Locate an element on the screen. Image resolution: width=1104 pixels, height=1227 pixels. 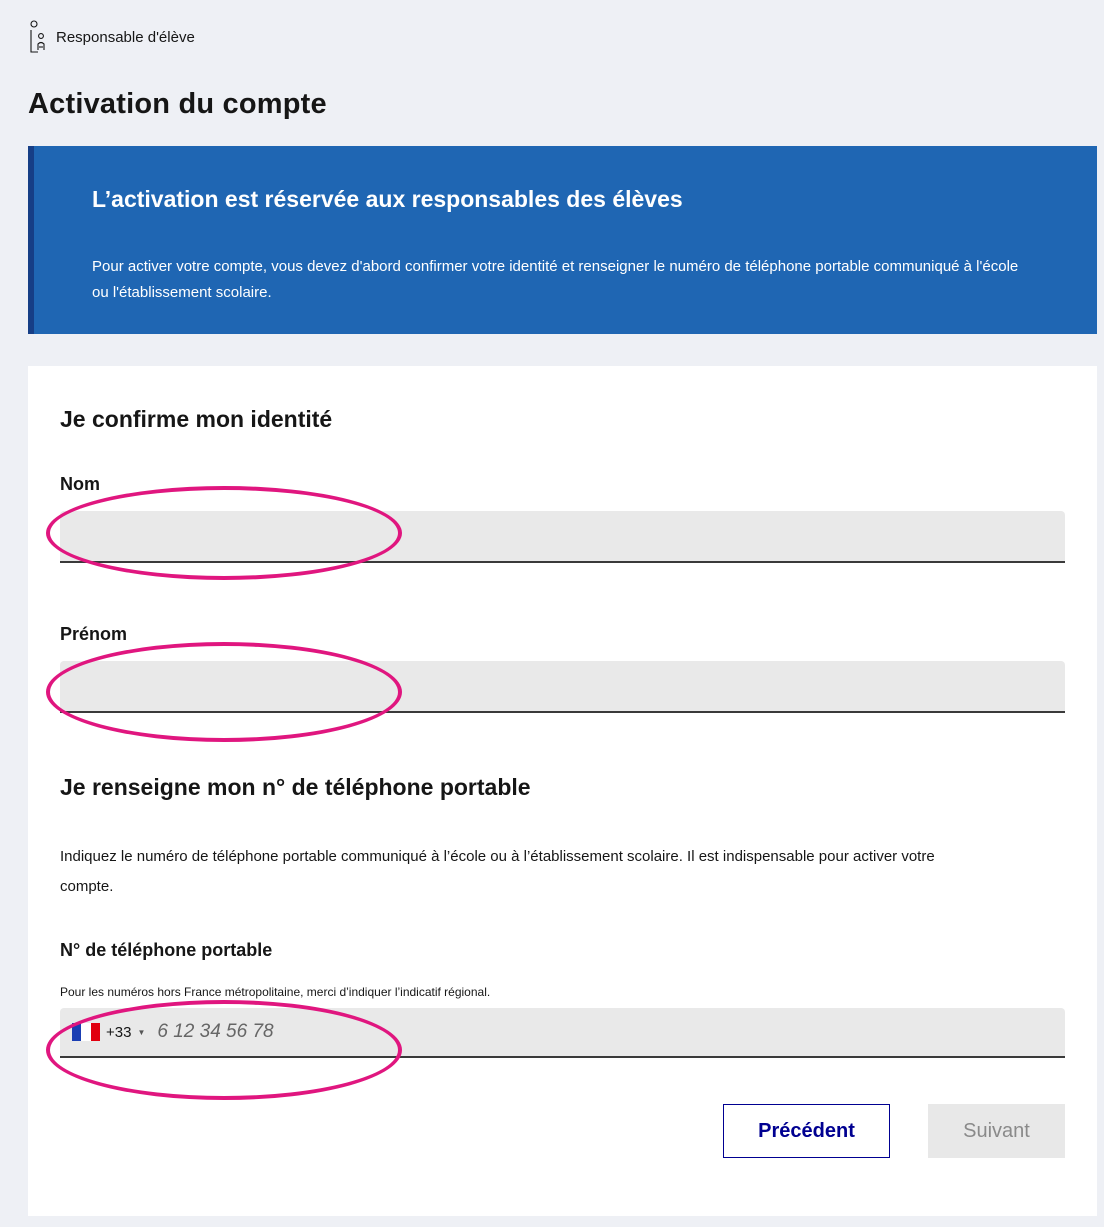
phone-label: N° de téléphone portable is located at coordinates (166, 950).